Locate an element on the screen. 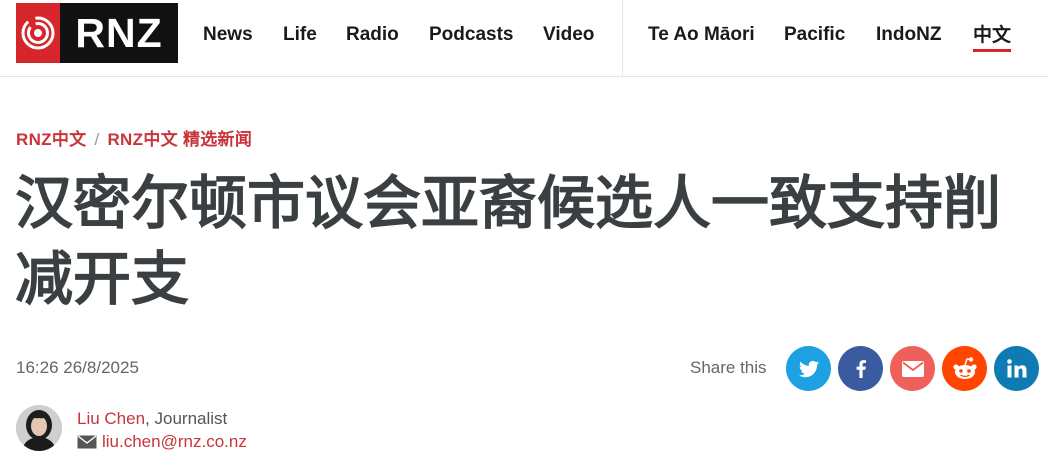 Image resolution: width=1048 pixels, height=475 pixels. author-byline: Liu Chen, Journalist is located at coordinates (152, 419).